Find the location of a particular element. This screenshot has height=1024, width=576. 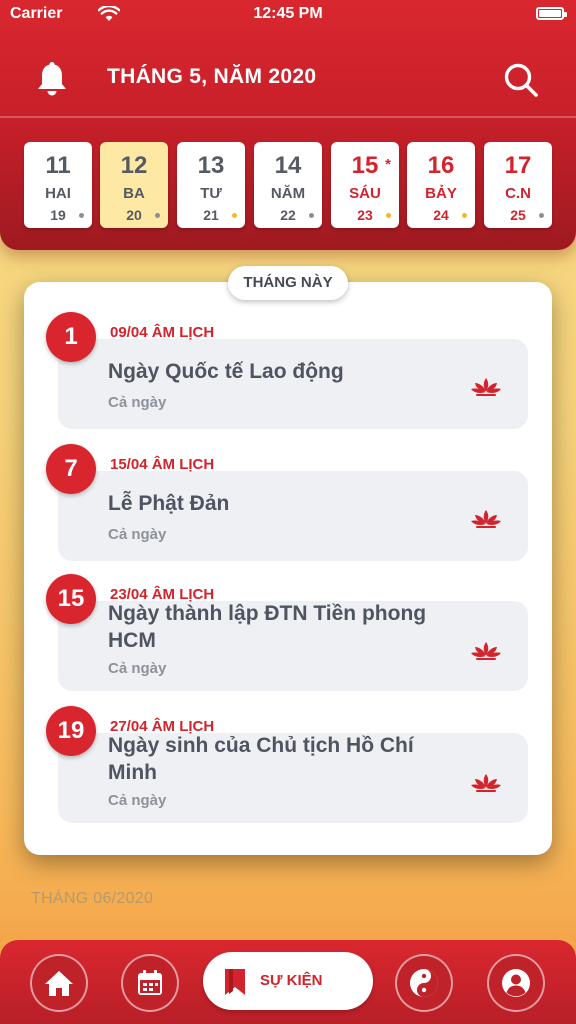

day-17: 17 C.N 25 is located at coordinates (518, 185).